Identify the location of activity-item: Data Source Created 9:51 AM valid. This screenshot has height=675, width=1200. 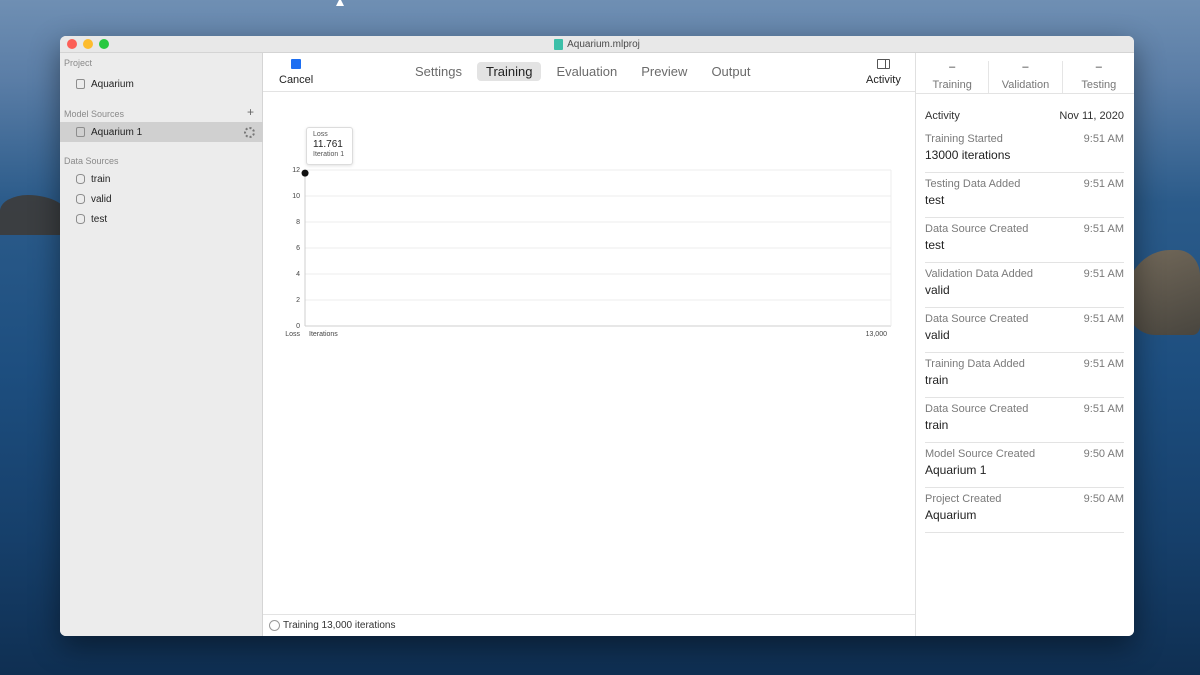
(1024, 330).